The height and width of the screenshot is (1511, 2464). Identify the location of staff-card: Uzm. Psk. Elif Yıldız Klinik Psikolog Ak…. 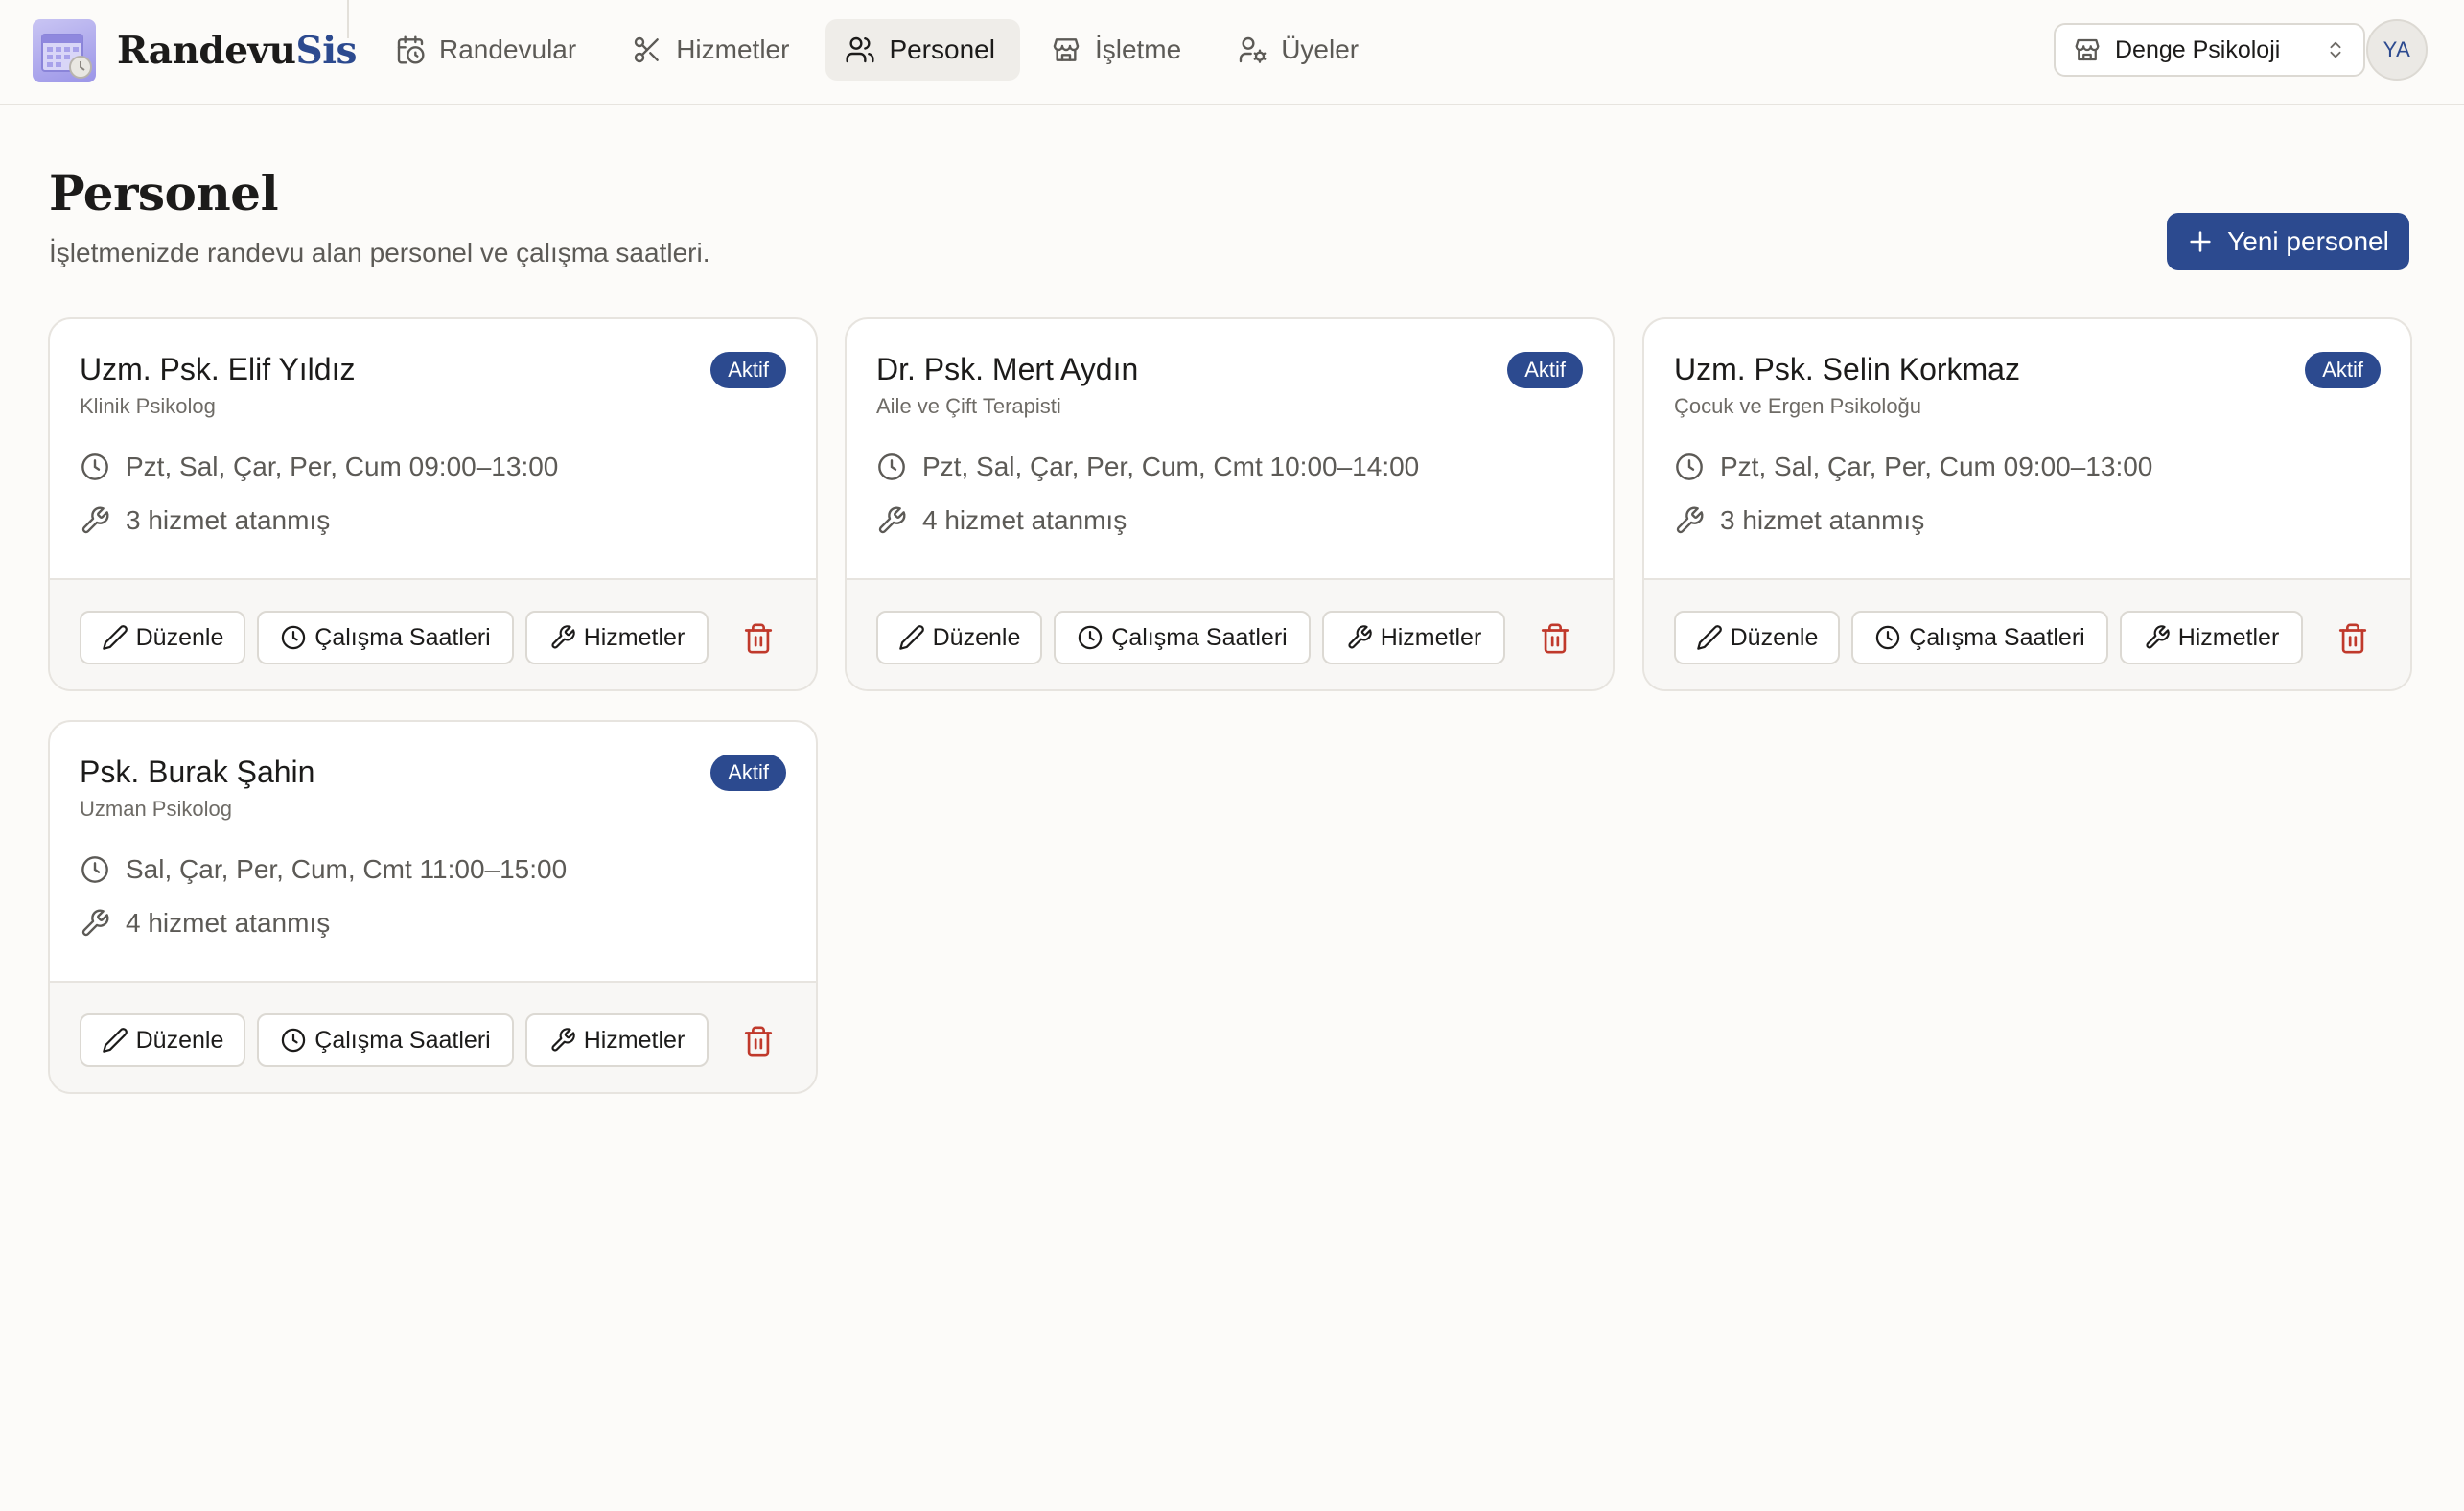
(433, 504).